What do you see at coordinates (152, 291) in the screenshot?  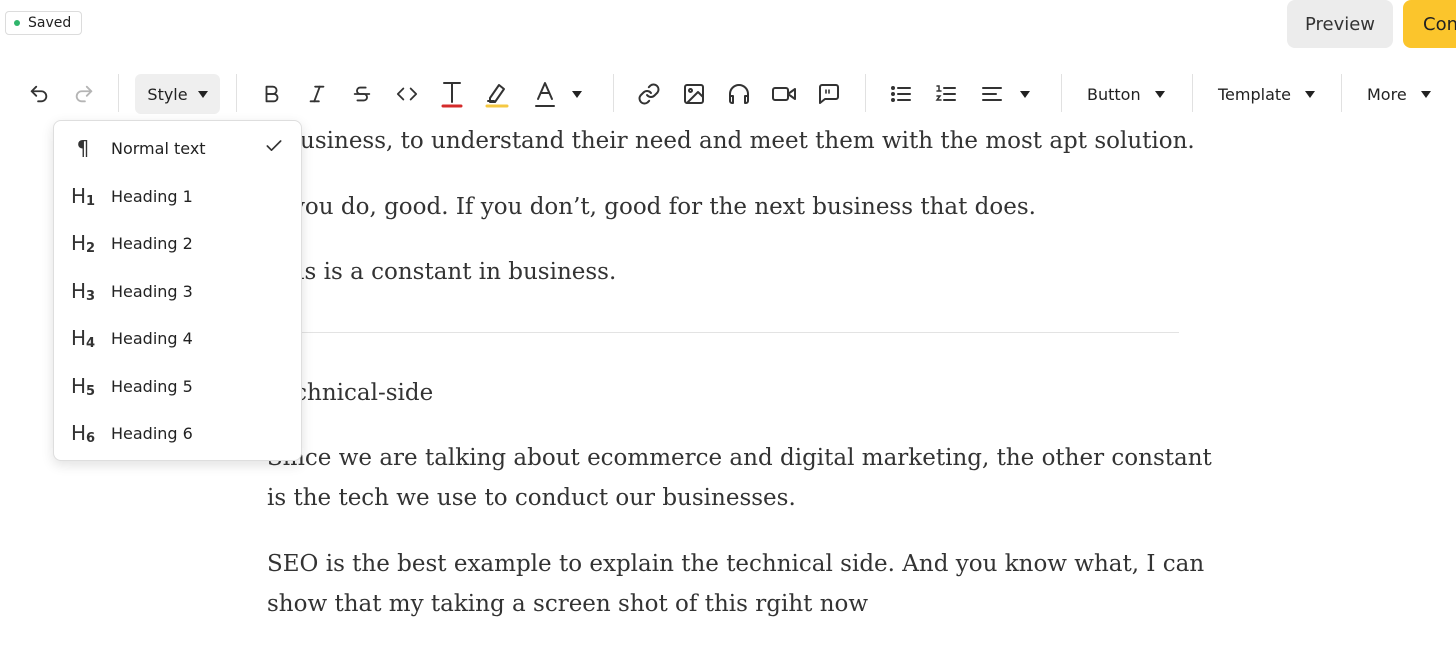 I see `menu-item-label: Heading 3` at bounding box center [152, 291].